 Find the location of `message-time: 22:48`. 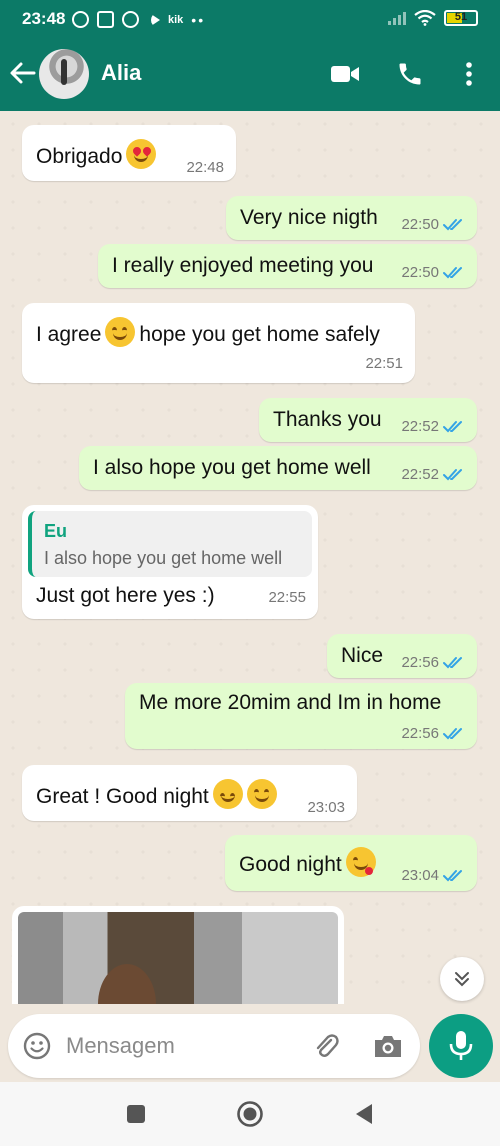

message-time: 22:48 is located at coordinates (205, 167).